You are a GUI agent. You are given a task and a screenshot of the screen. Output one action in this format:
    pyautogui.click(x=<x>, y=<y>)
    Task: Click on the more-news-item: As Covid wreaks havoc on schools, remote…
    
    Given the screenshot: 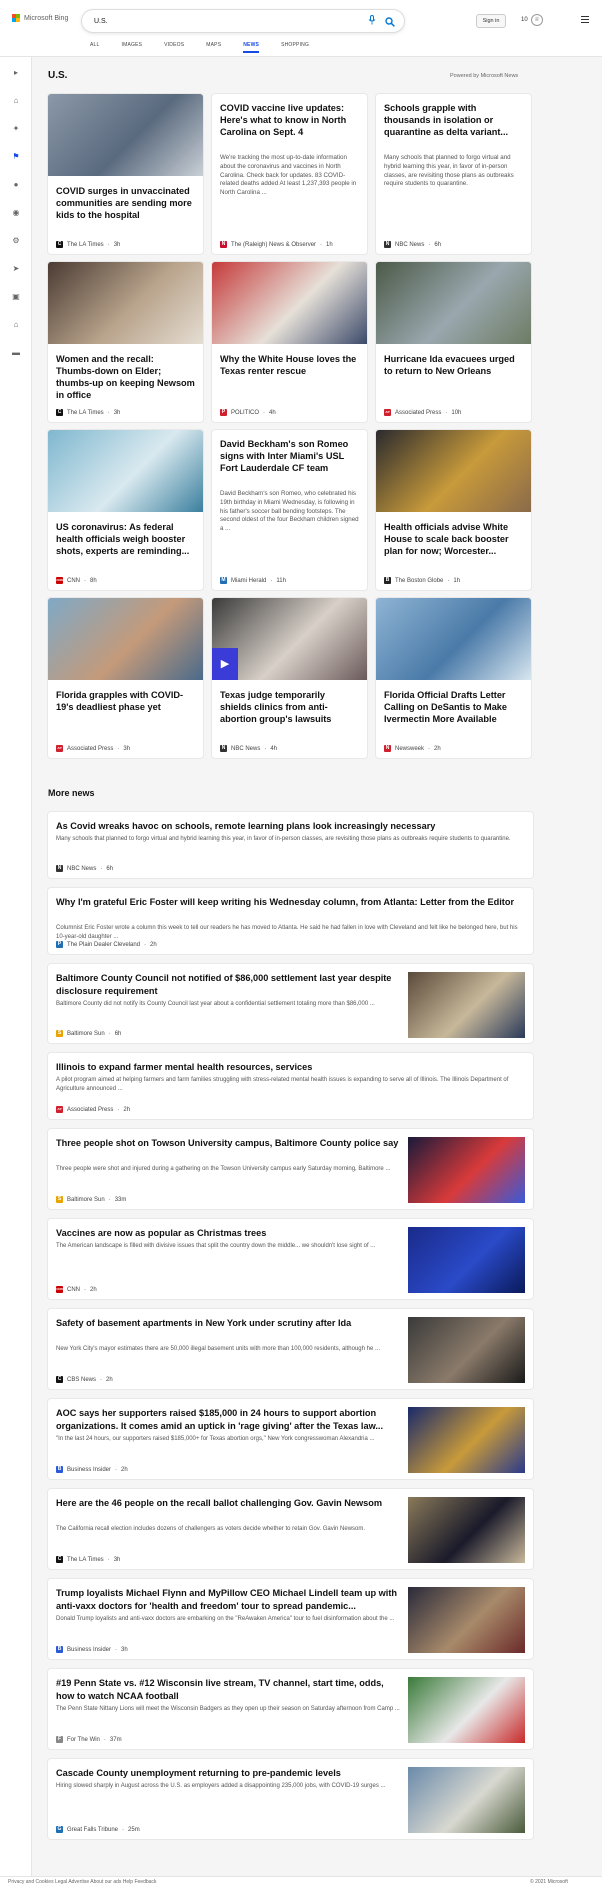 What is the action you would take?
    pyautogui.click(x=290, y=845)
    